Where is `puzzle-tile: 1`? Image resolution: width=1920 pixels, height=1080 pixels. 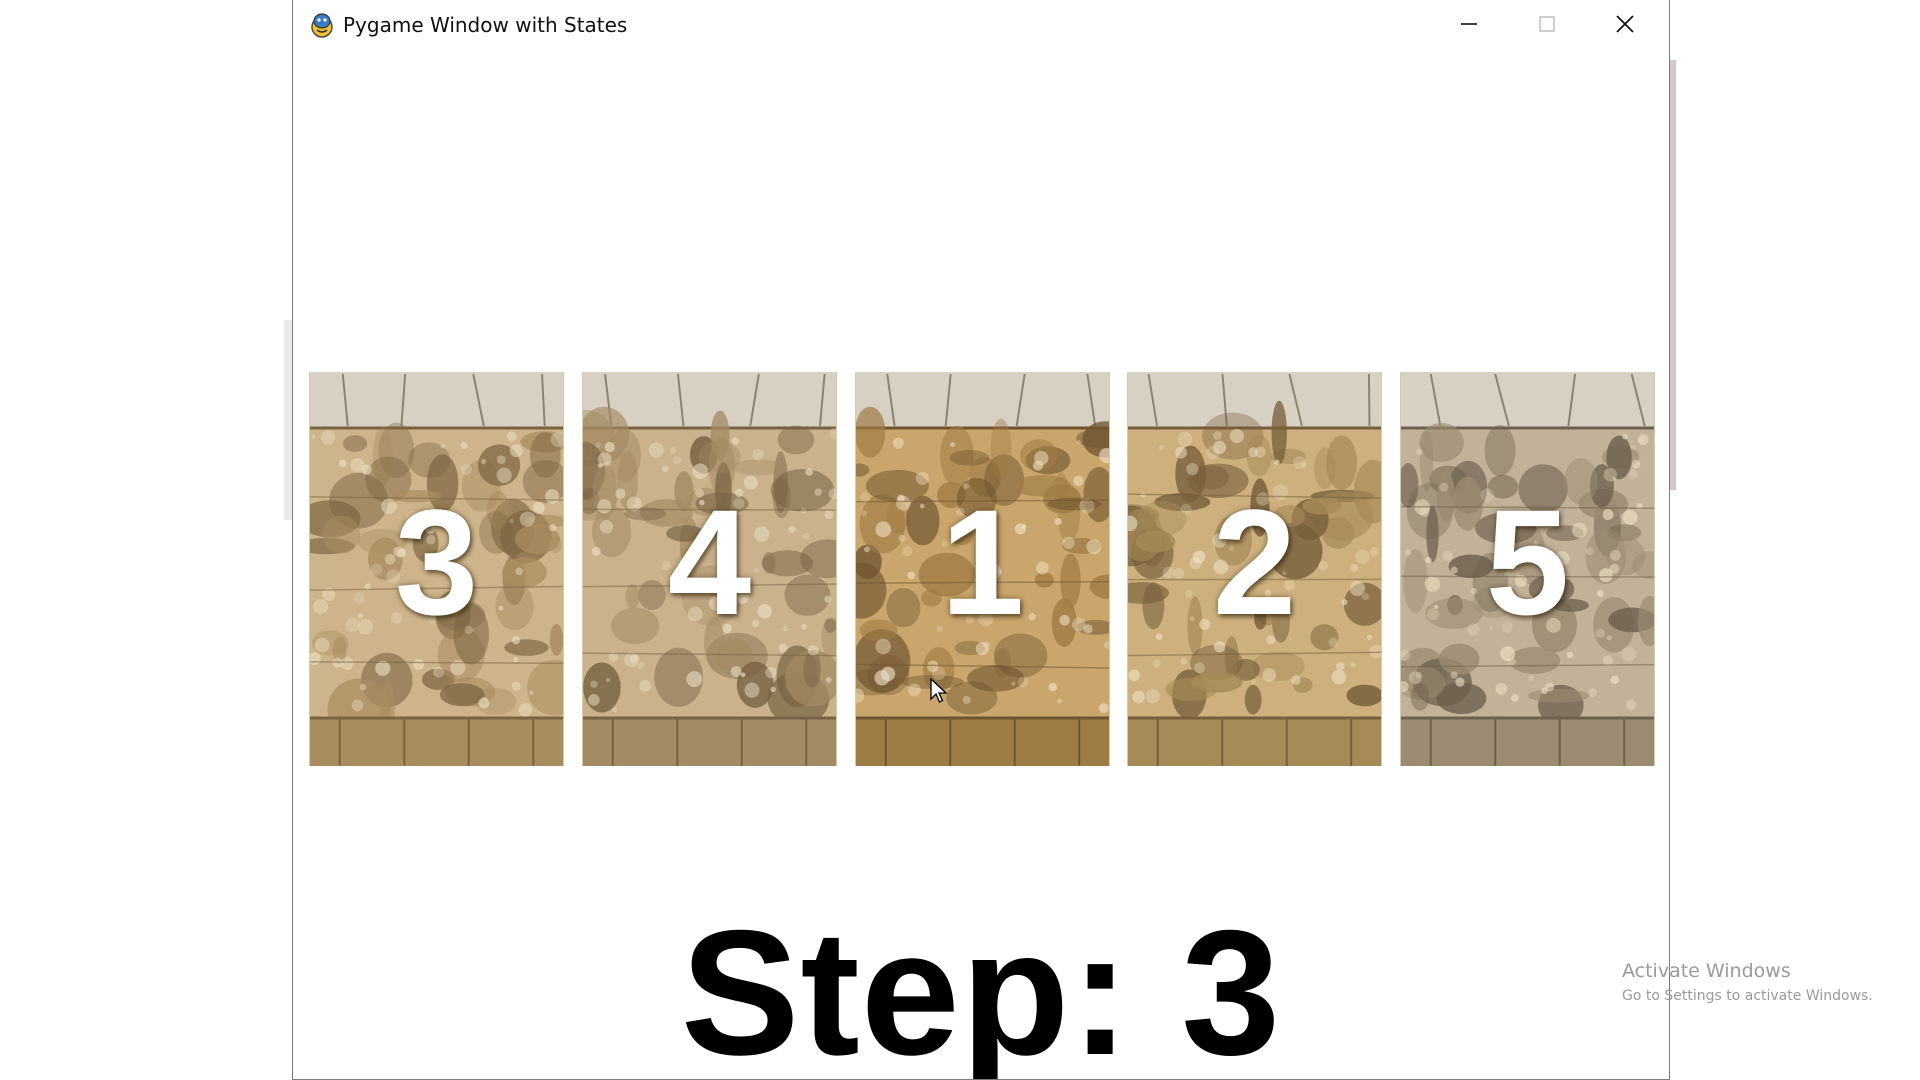
puzzle-tile: 1 is located at coordinates (982, 569).